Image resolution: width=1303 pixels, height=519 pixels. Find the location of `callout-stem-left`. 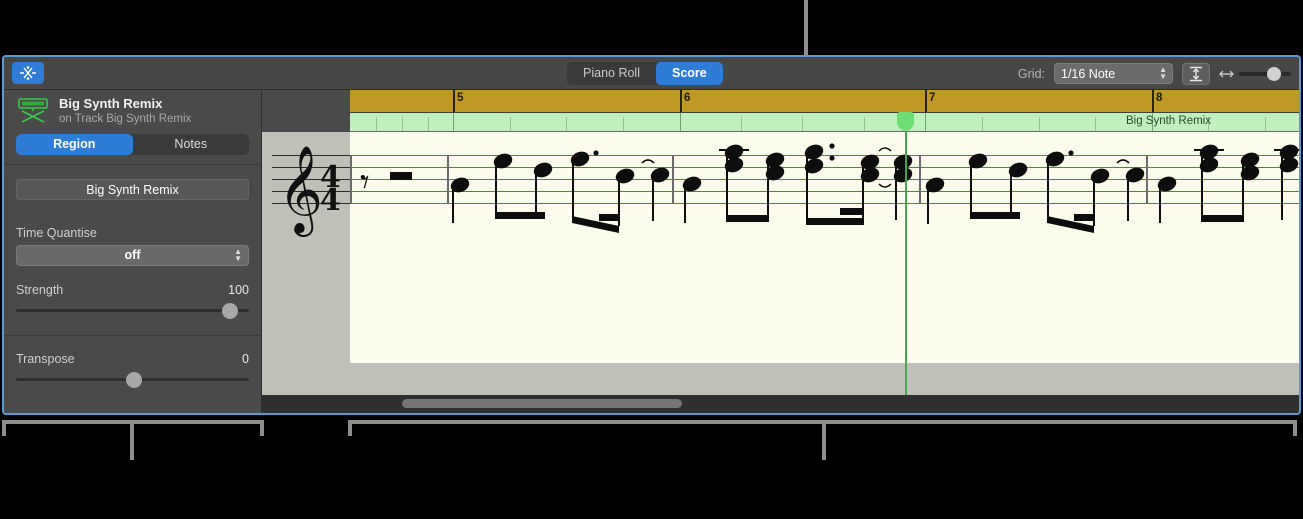

callout-stem-left is located at coordinates (132, 440).